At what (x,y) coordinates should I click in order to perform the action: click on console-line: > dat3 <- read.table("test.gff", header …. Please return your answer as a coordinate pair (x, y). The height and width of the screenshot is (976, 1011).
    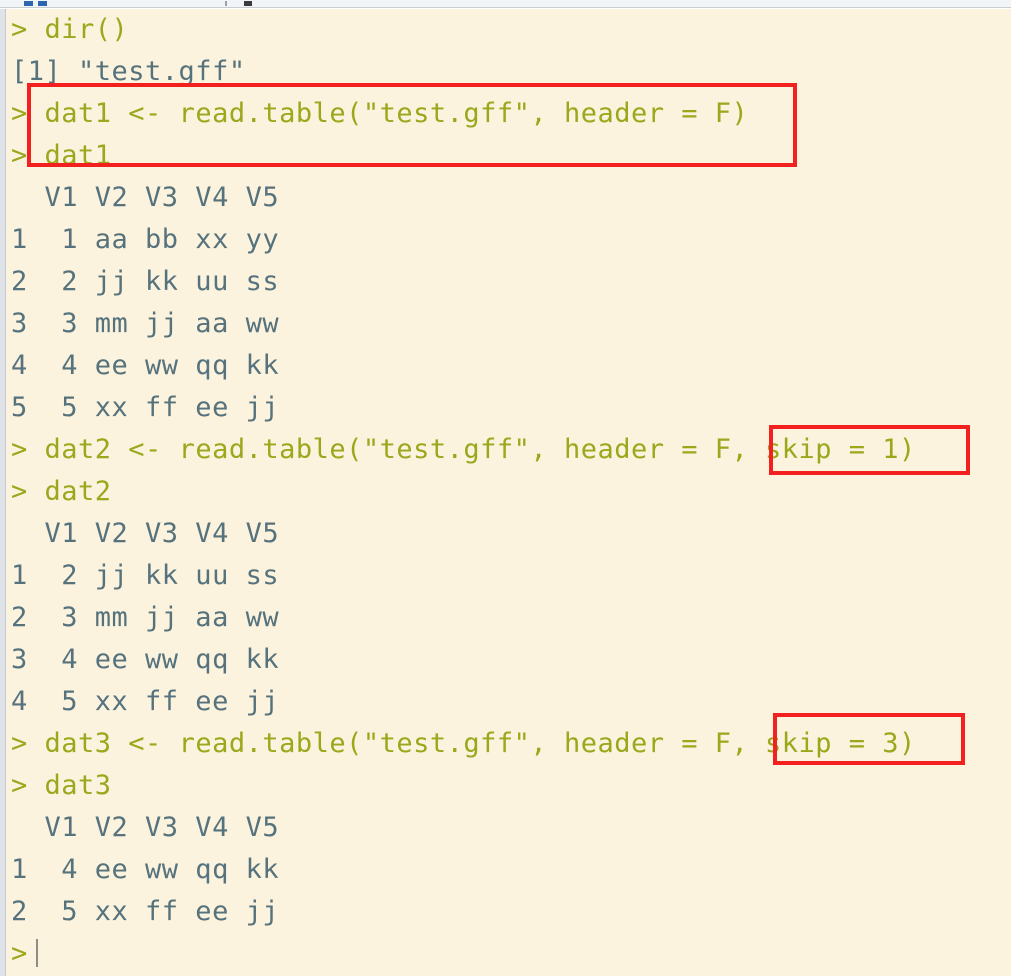
    Looking at the image, I should click on (508, 744).